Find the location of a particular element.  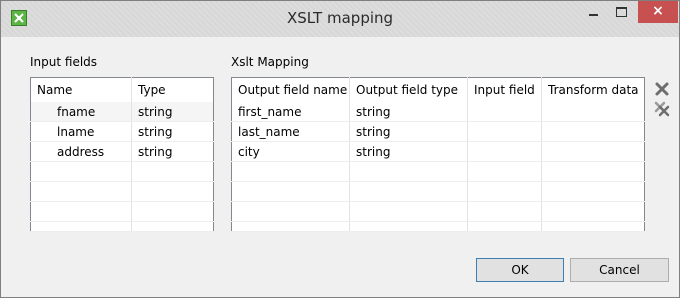

table-row: last_name string is located at coordinates (438, 131).